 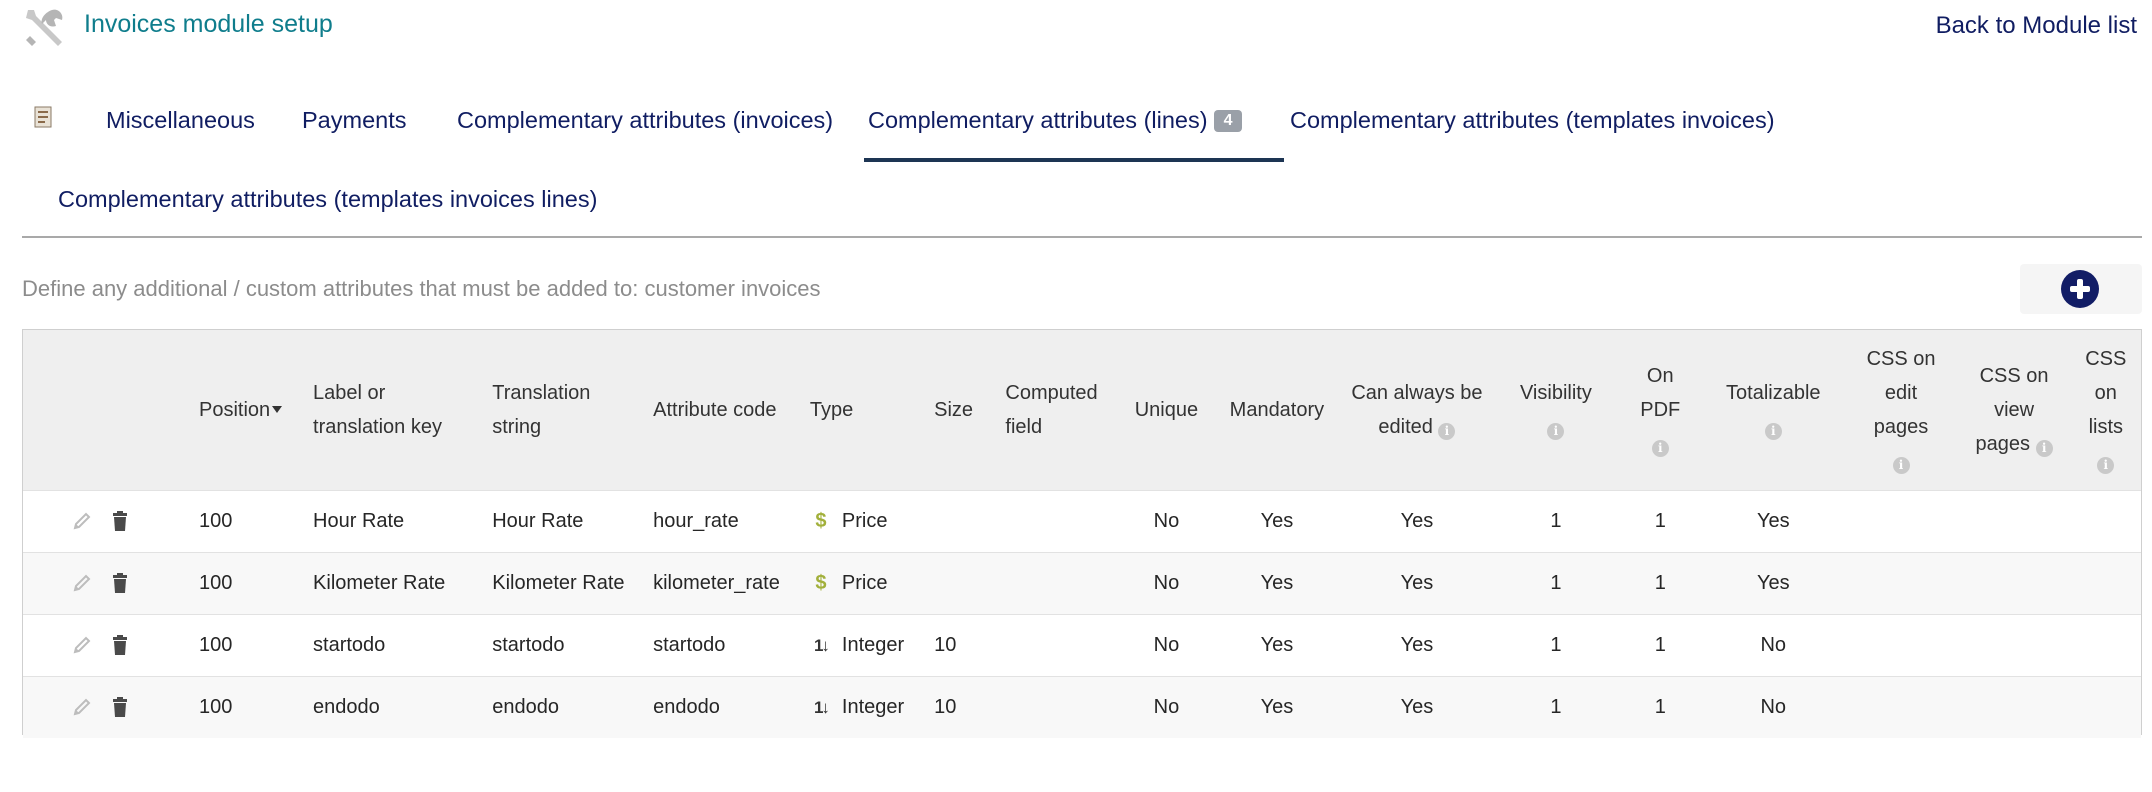 I want to click on label-cell: Hour Rate, so click(x=359, y=520).